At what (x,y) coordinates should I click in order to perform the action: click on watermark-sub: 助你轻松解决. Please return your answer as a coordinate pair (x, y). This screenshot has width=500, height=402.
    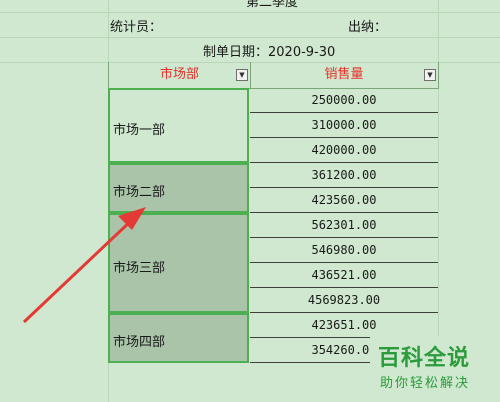
    Looking at the image, I should click on (425, 383).